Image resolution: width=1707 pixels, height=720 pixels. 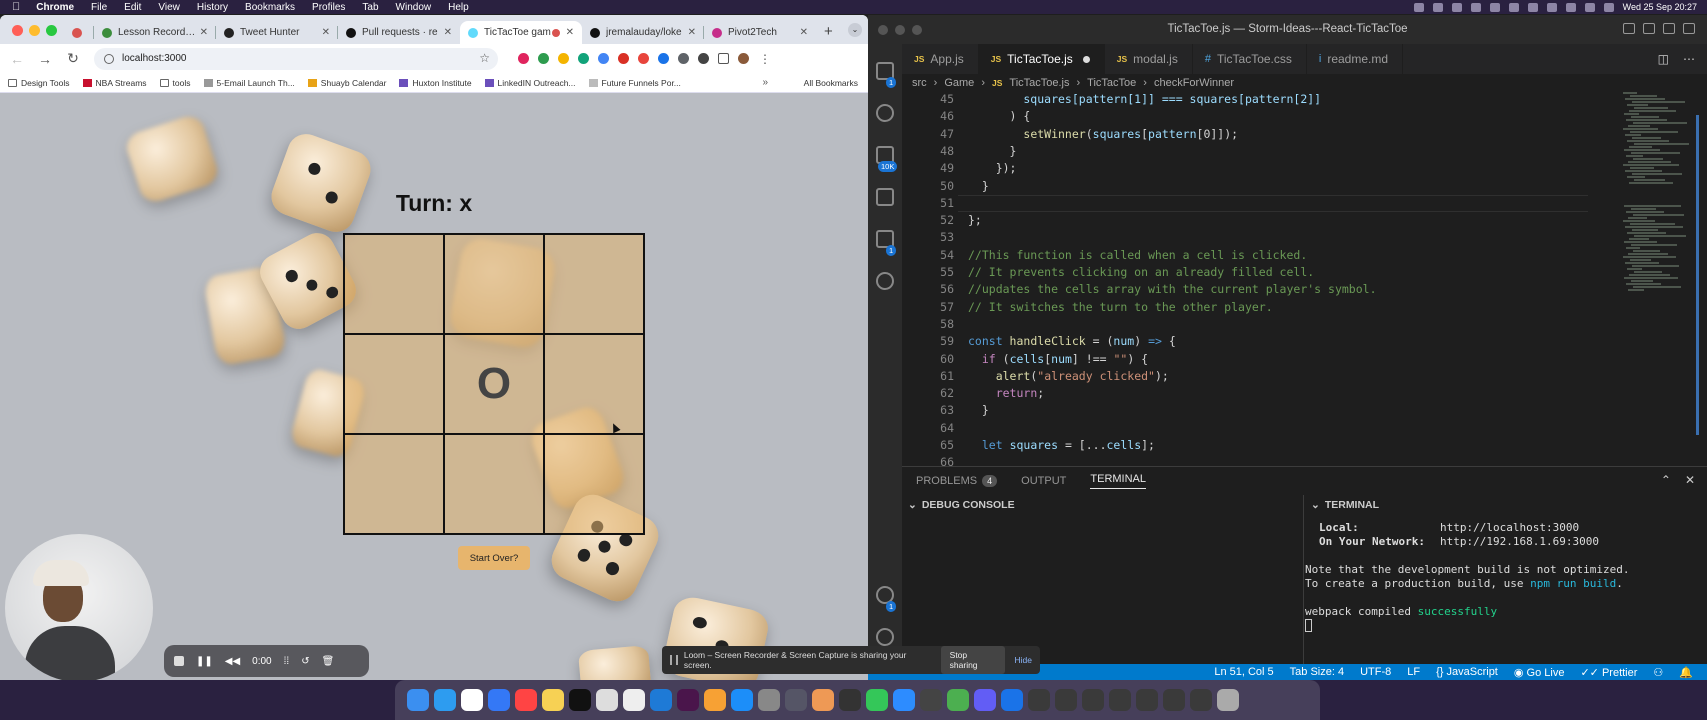 I want to click on status-cursor-position: Ln 51, Col 5, so click(x=1243, y=672).